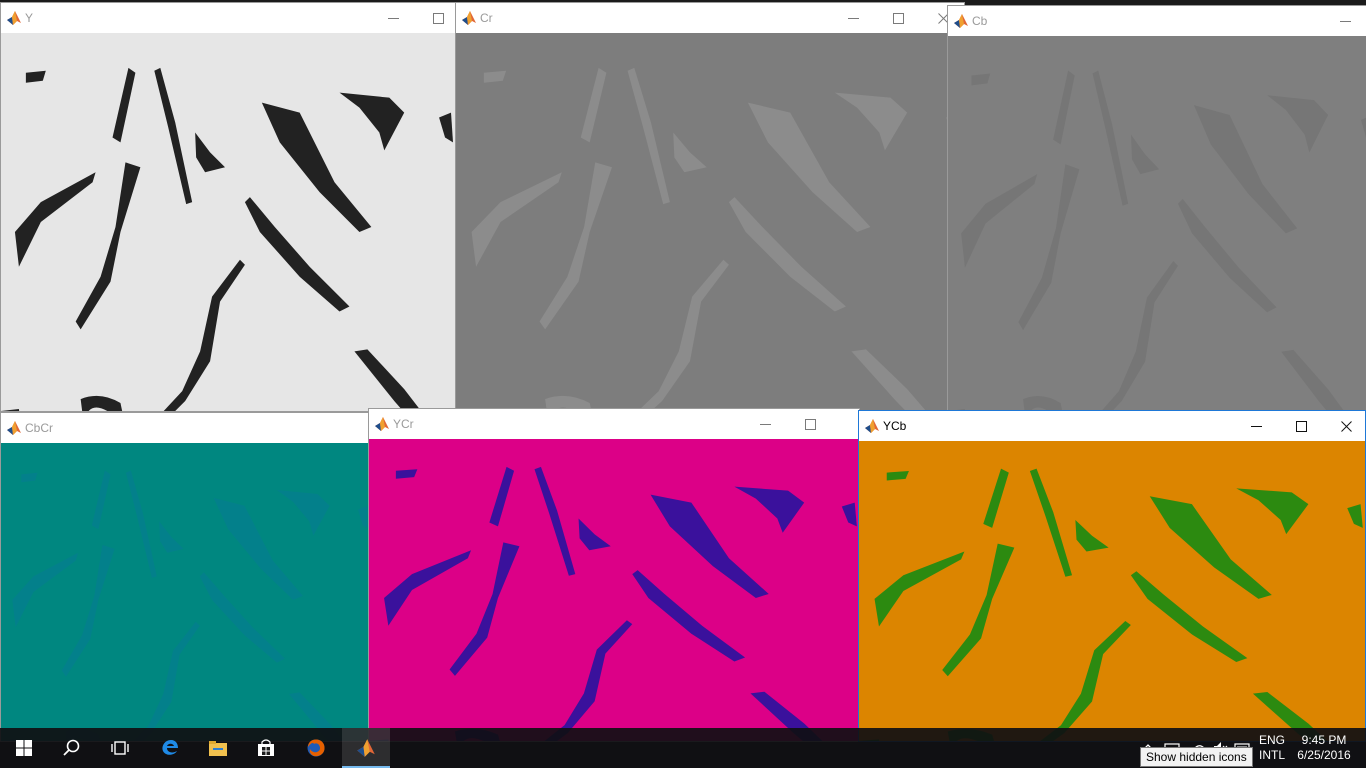  What do you see at coordinates (1345, 426) in the screenshot?
I see `close-button` at bounding box center [1345, 426].